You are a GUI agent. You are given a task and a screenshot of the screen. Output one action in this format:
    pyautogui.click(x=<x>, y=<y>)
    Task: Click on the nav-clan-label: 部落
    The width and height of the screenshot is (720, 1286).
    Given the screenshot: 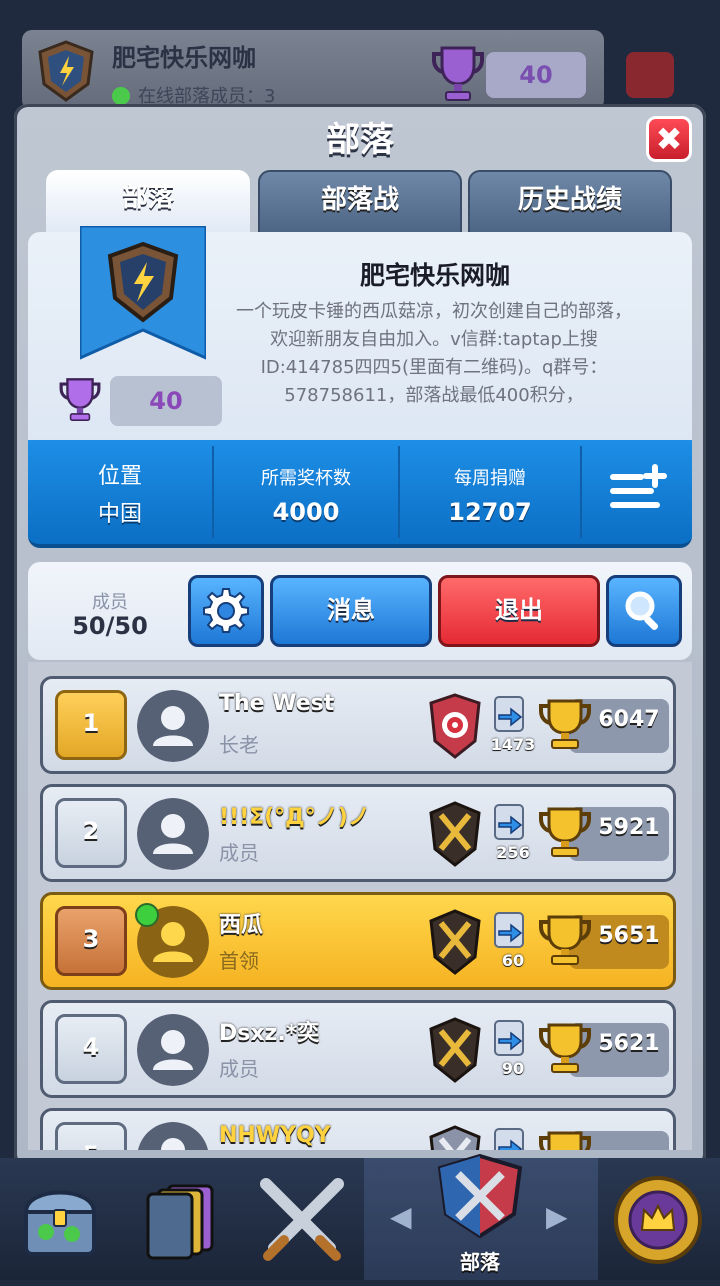 What is the action you would take?
    pyautogui.click(x=480, y=1262)
    